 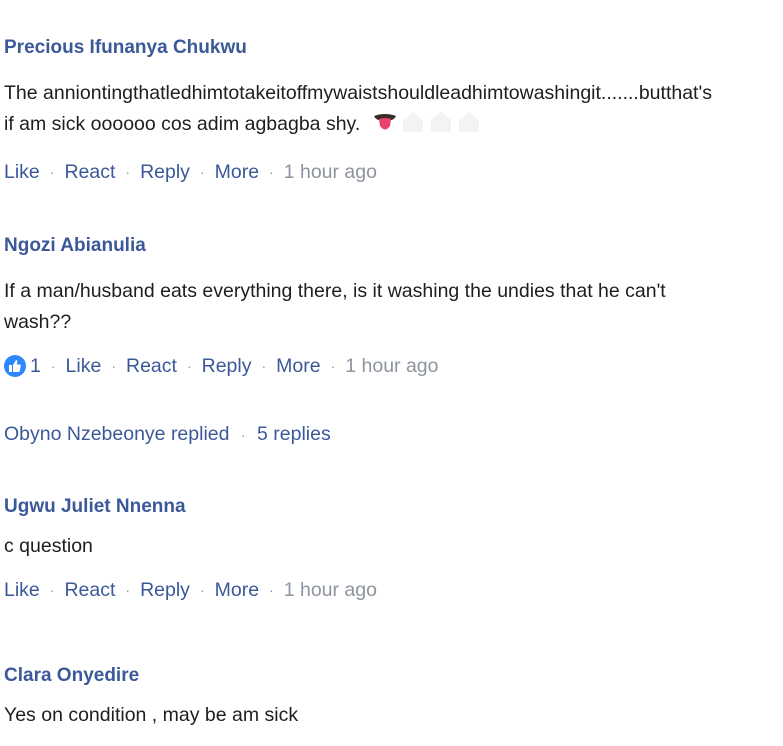 I want to click on comment-text-line-2: wash??, so click(x=38, y=322).